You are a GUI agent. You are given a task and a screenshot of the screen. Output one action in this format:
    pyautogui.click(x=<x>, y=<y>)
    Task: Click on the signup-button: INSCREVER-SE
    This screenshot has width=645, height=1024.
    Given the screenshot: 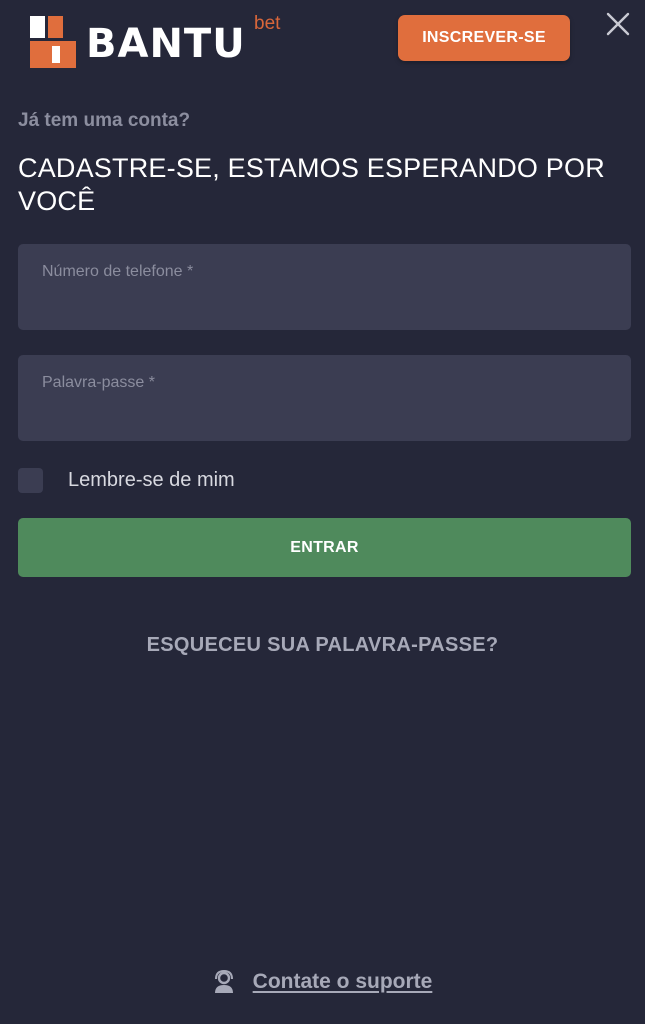 What is the action you would take?
    pyautogui.click(x=484, y=38)
    